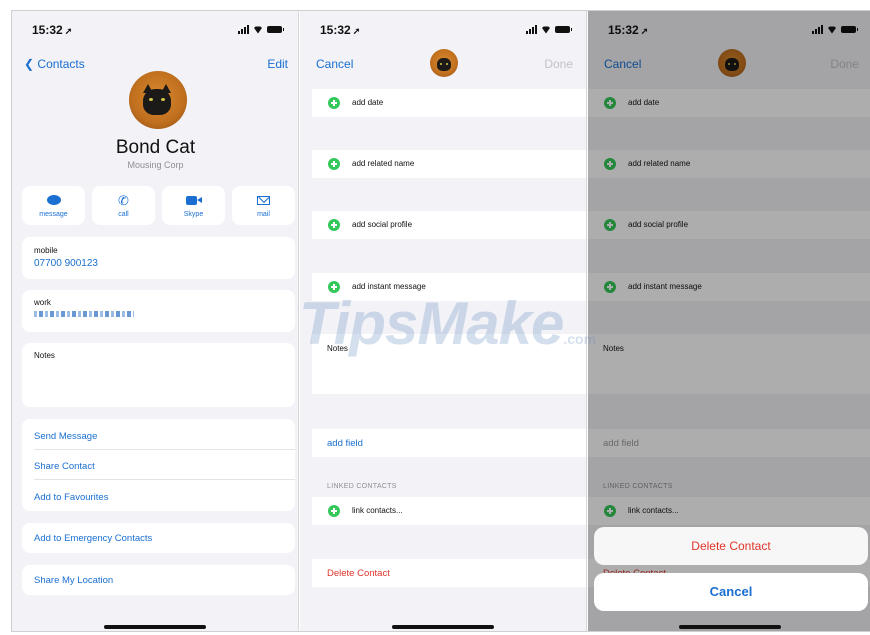 This screenshot has height=635, width=870. What do you see at coordinates (158, 258) in the screenshot?
I see `mobile-card: mobile 07700 900123` at bounding box center [158, 258].